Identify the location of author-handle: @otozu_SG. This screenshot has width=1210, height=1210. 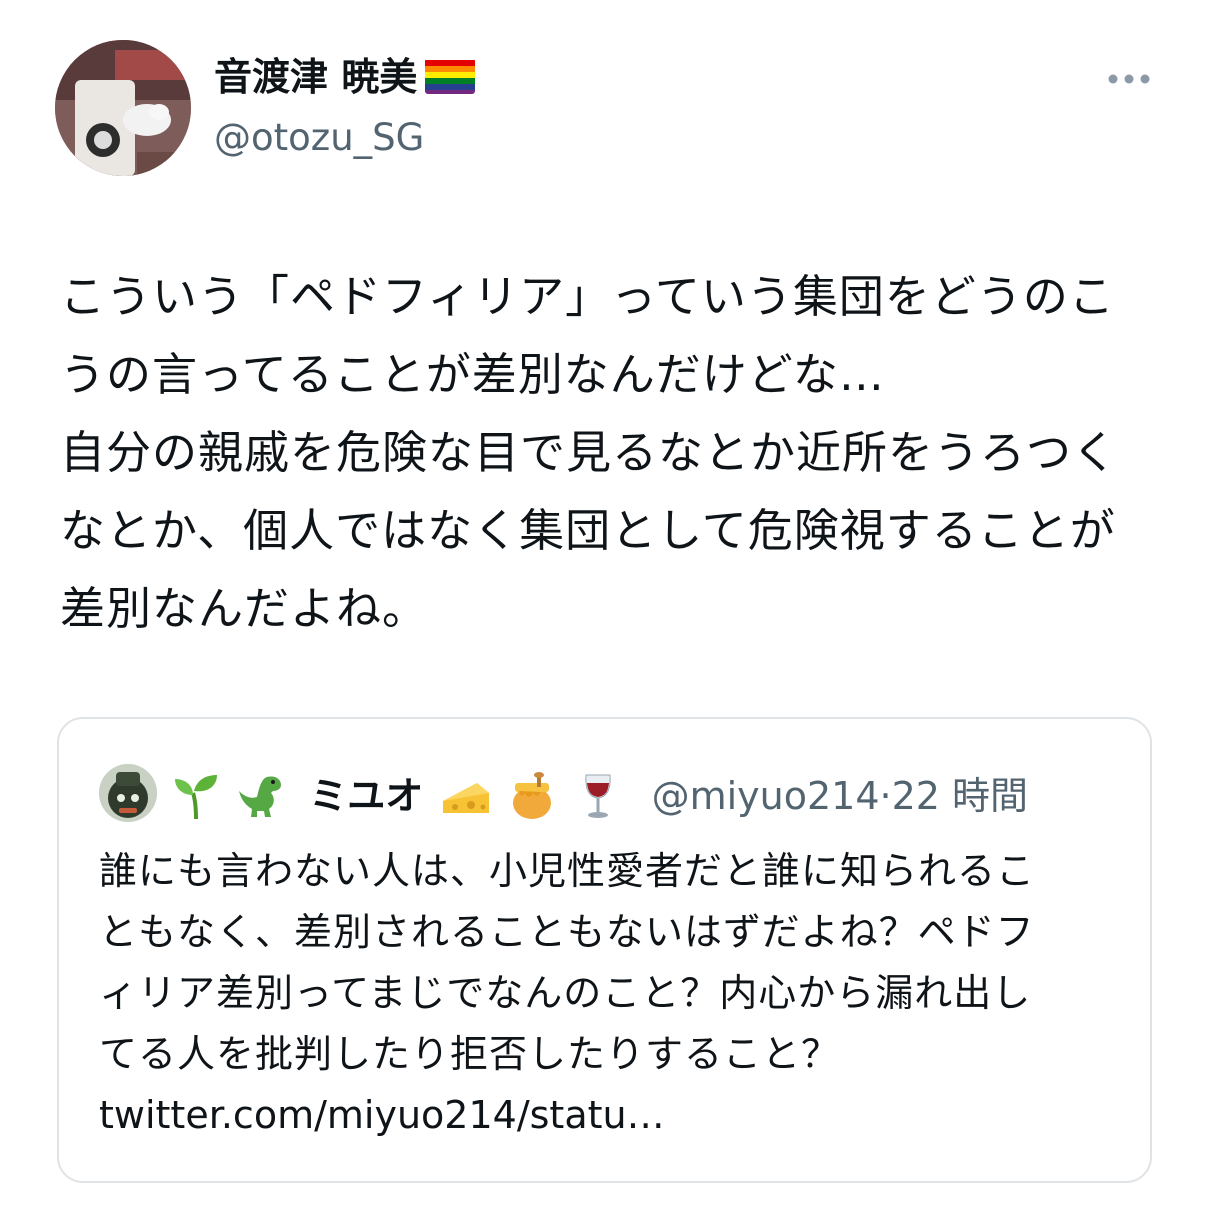
(319, 138).